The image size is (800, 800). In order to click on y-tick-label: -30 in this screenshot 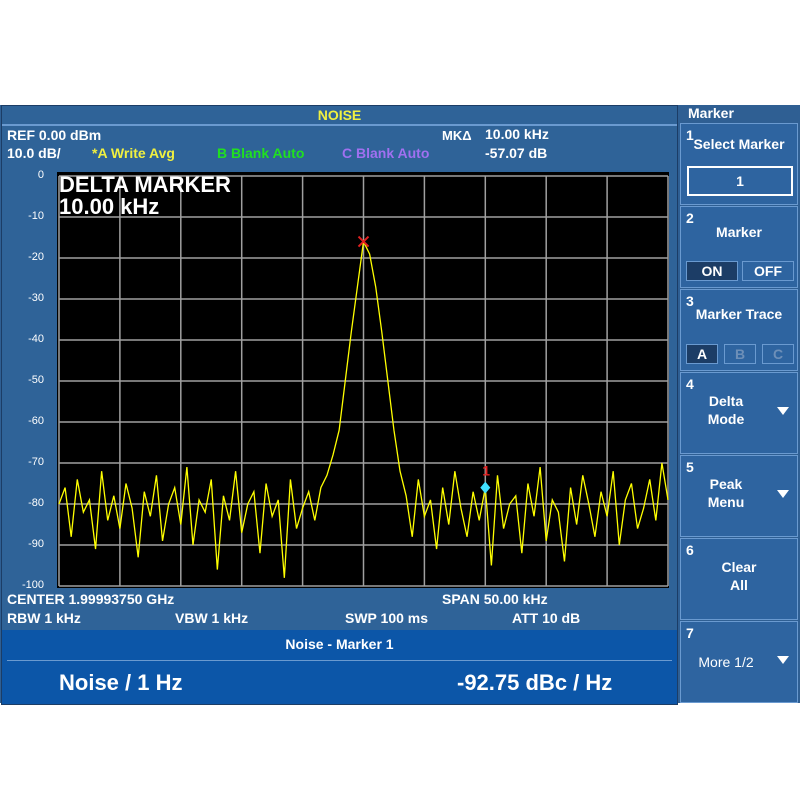, I will do `click(36, 298)`.